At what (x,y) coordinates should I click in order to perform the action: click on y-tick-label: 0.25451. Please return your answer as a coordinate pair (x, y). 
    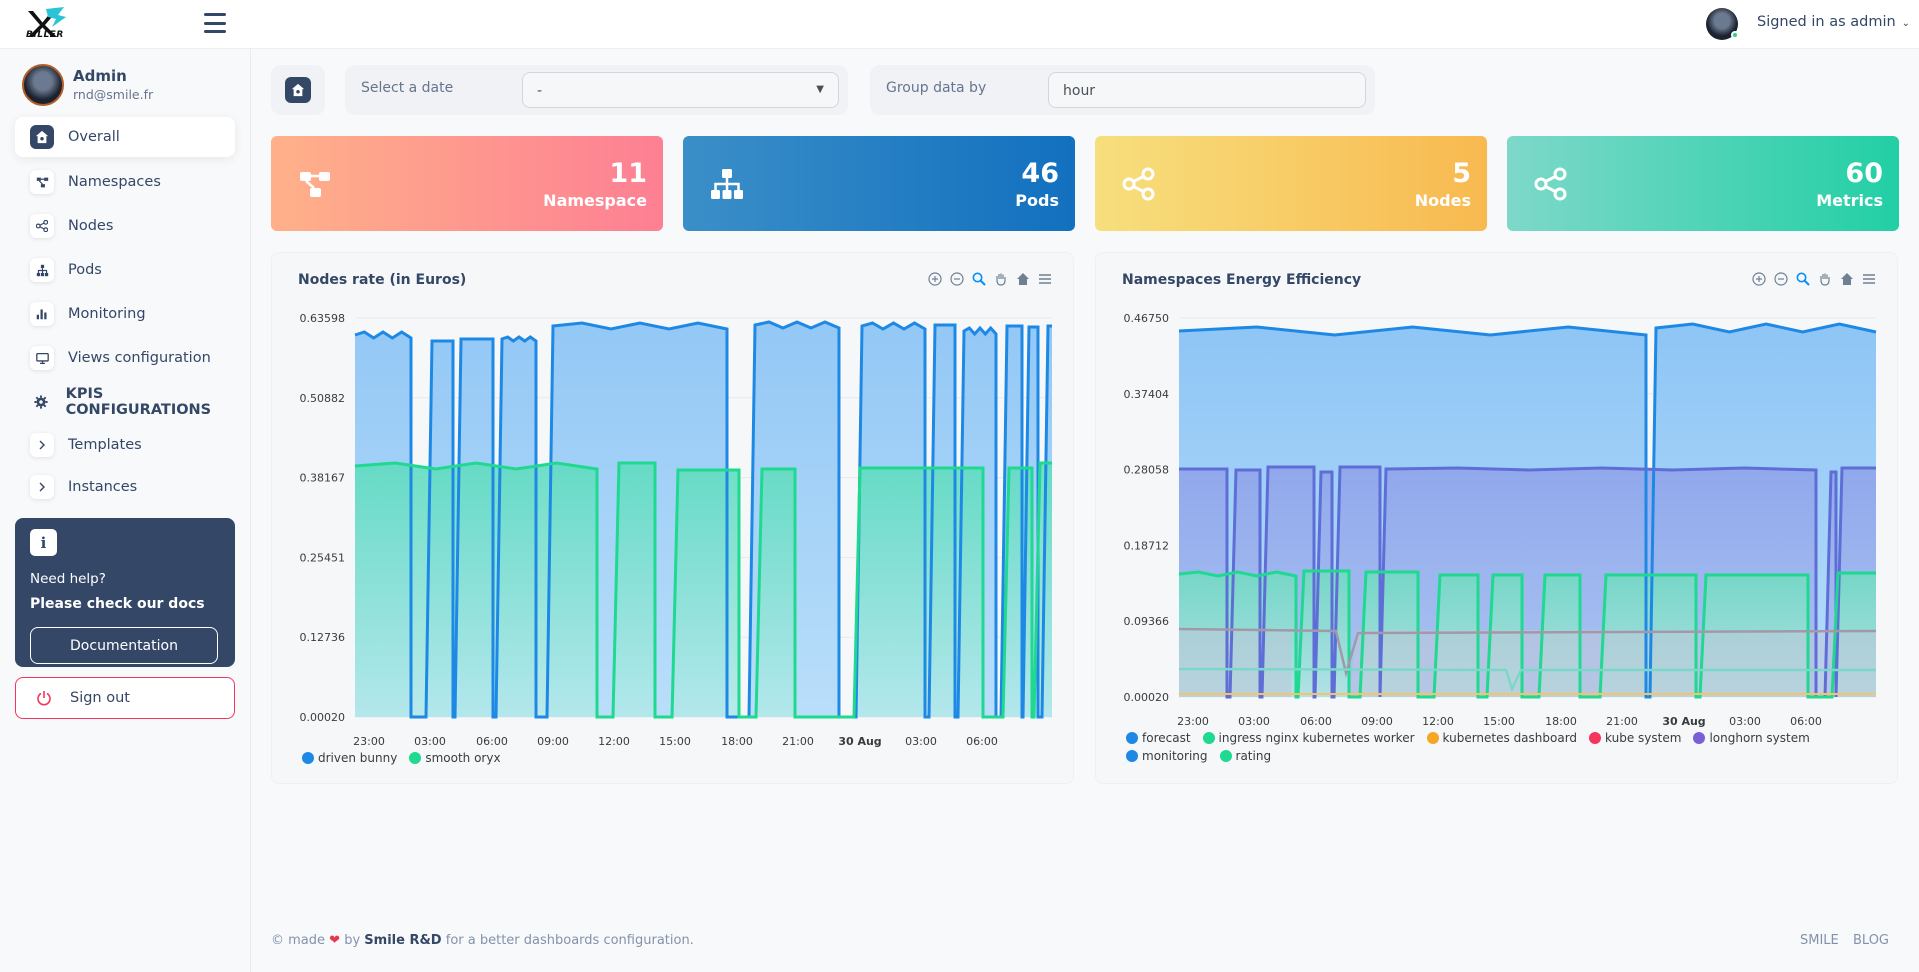
    Looking at the image, I should click on (323, 557).